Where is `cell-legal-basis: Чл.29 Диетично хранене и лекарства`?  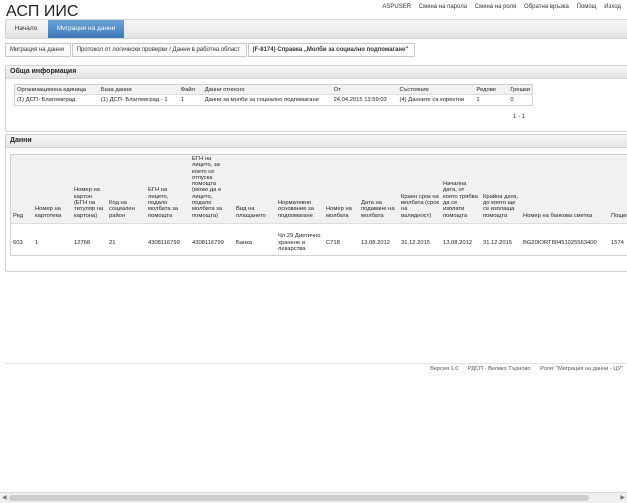
cell-legal-basis: Чл.29 Диетично хранене и лекарства is located at coordinates (299, 243).